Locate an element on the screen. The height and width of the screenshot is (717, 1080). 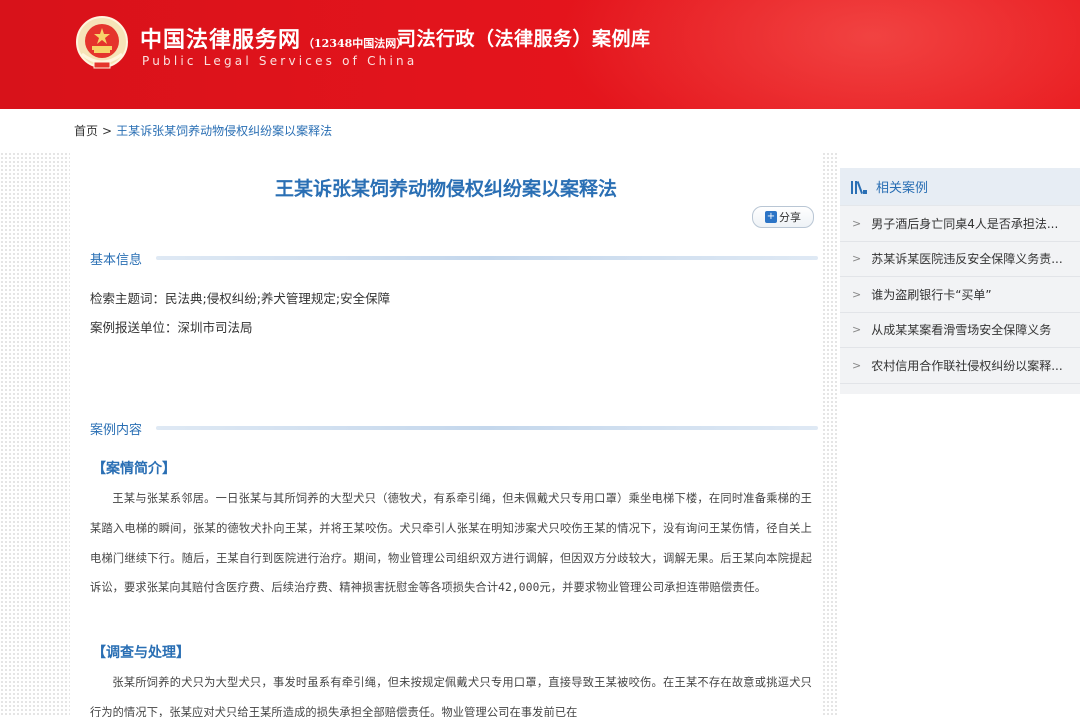
submitter-row: 案例报送单位：深圳市司法局 is located at coordinates (171, 327).